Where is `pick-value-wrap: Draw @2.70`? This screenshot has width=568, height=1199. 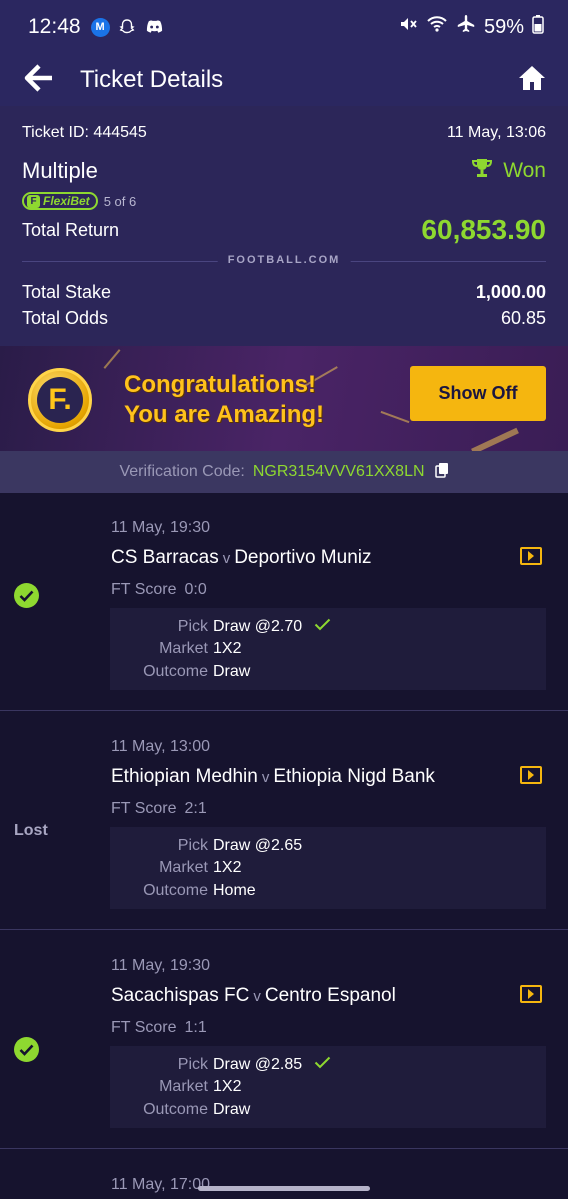
pick-value-wrap: Draw @2.70 is located at coordinates (272, 627).